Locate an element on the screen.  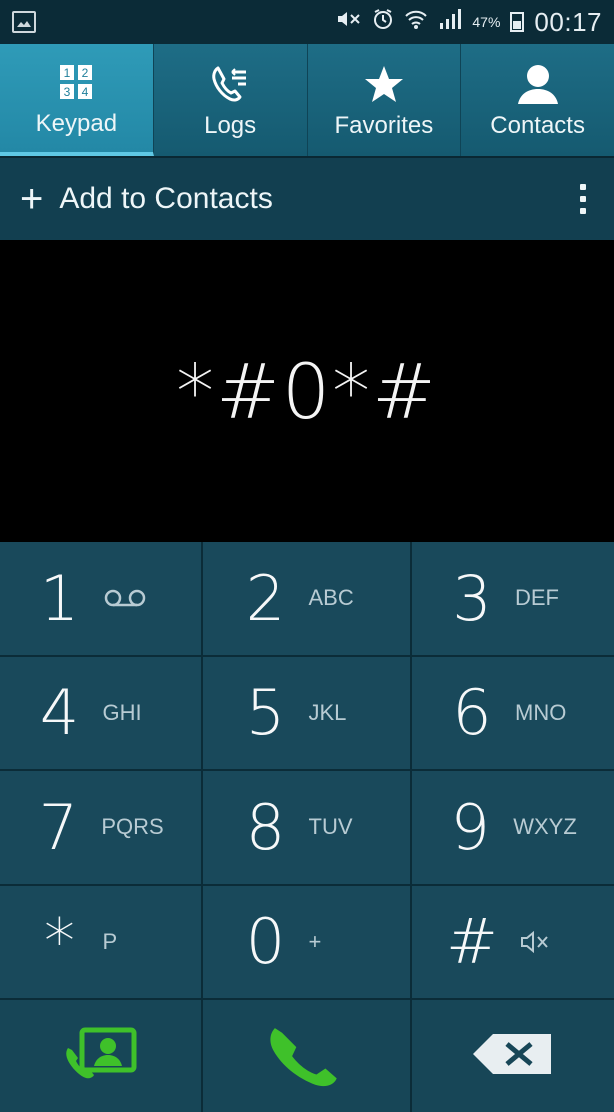
dialer-actions is located at coordinates (307, 1056).